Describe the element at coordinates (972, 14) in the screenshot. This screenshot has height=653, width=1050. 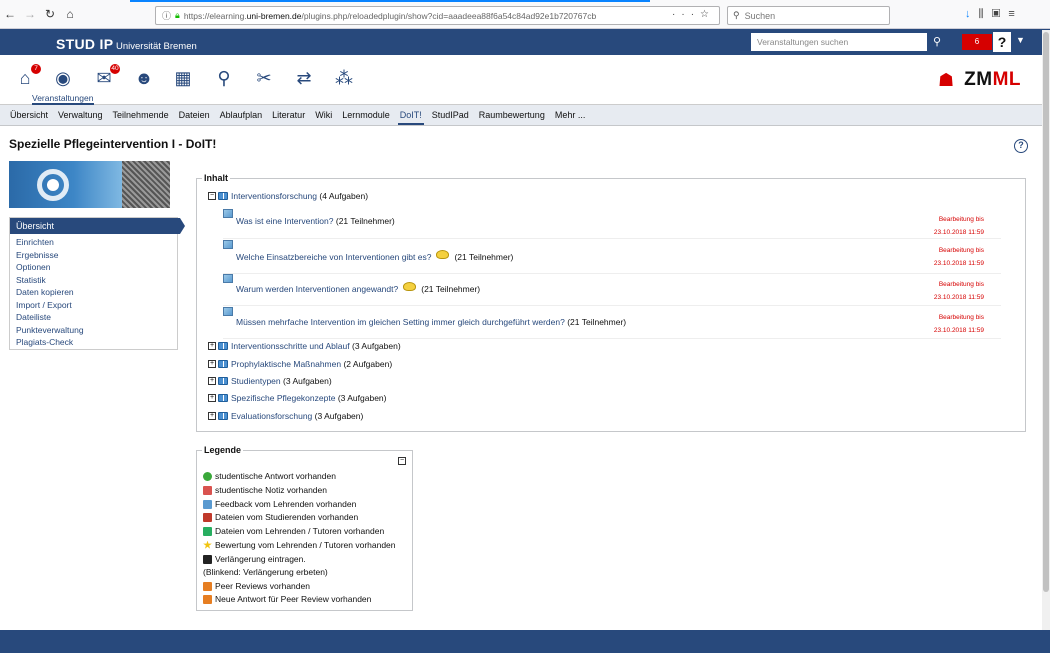
I see `download-icon: ↓` at that location.